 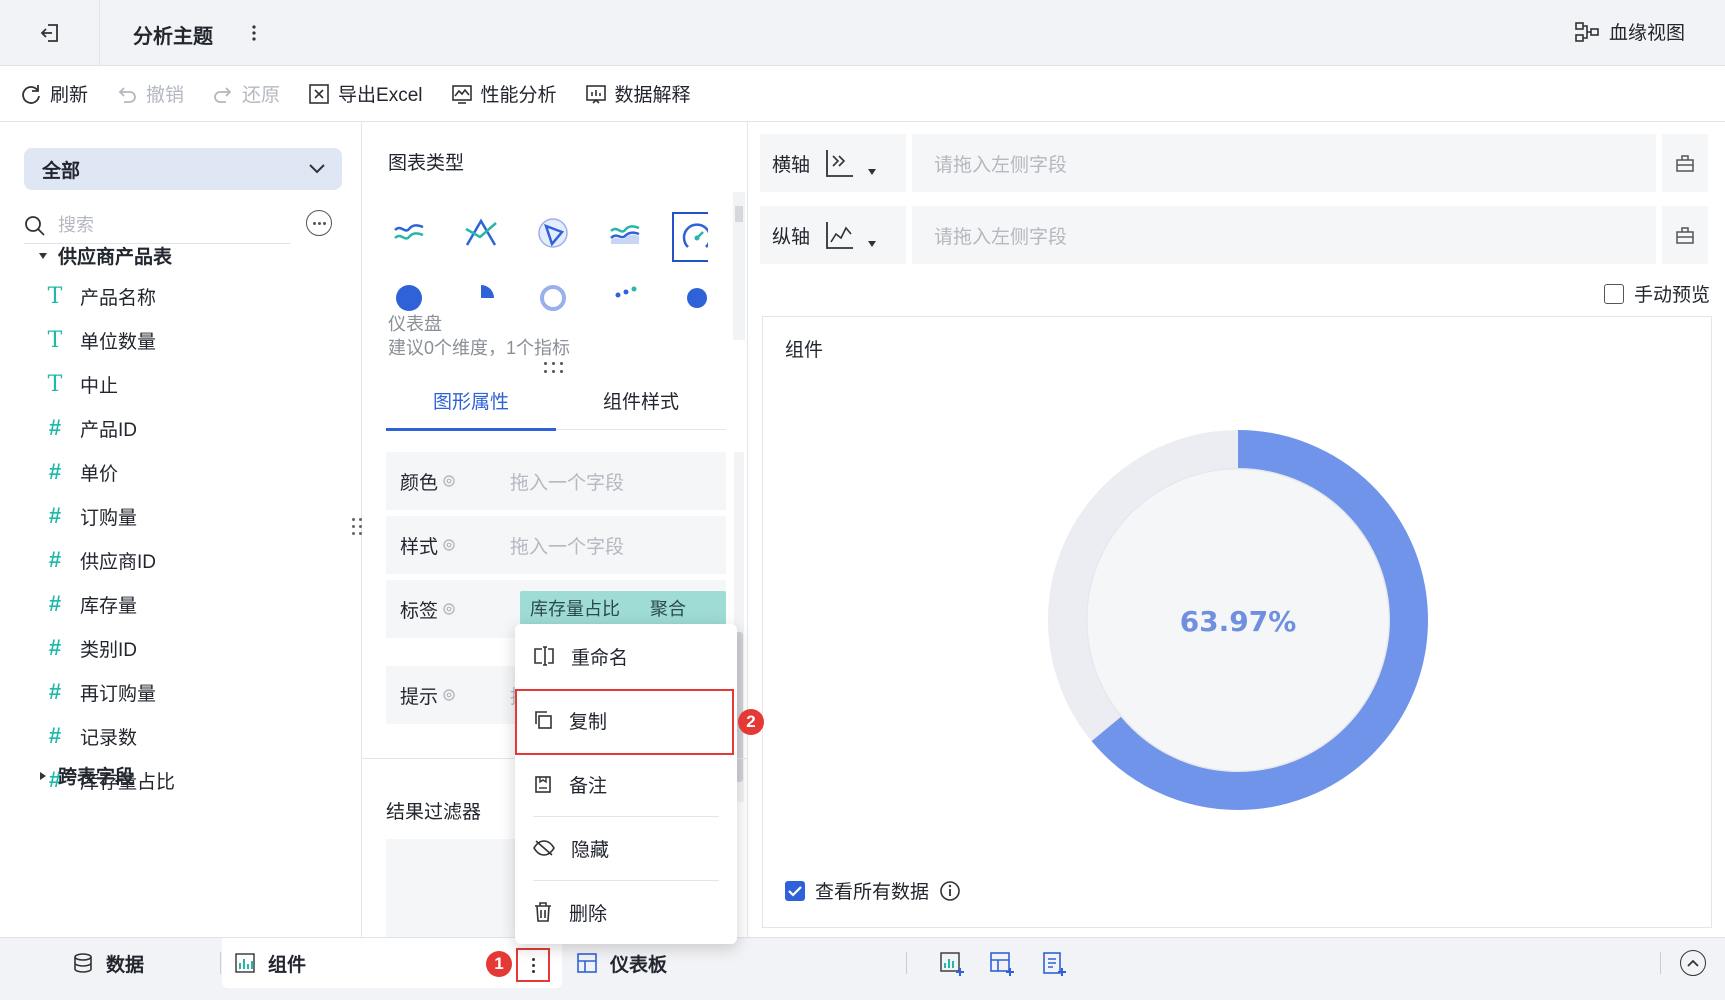 What do you see at coordinates (35, 225) in the screenshot?
I see `search-icon` at bounding box center [35, 225].